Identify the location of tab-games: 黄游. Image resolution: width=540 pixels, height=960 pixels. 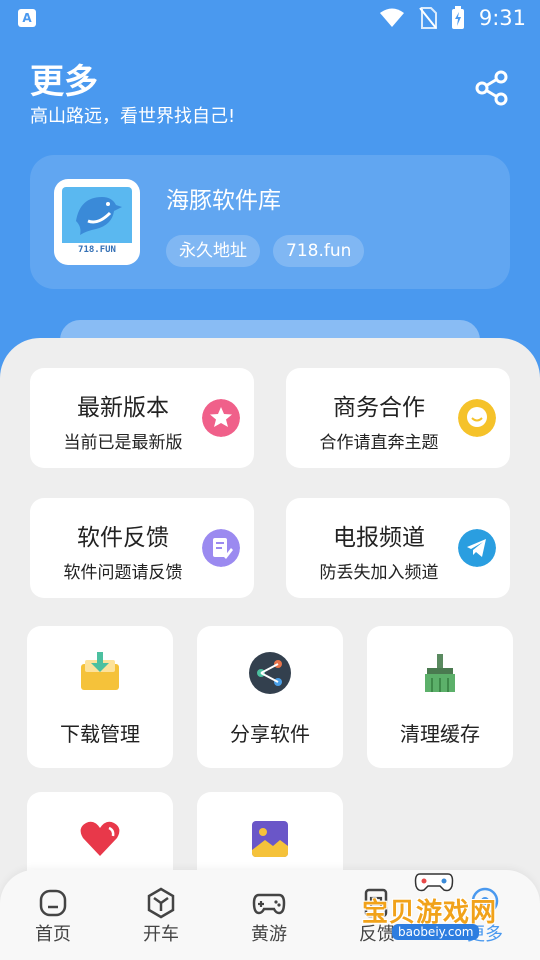
(269, 918).